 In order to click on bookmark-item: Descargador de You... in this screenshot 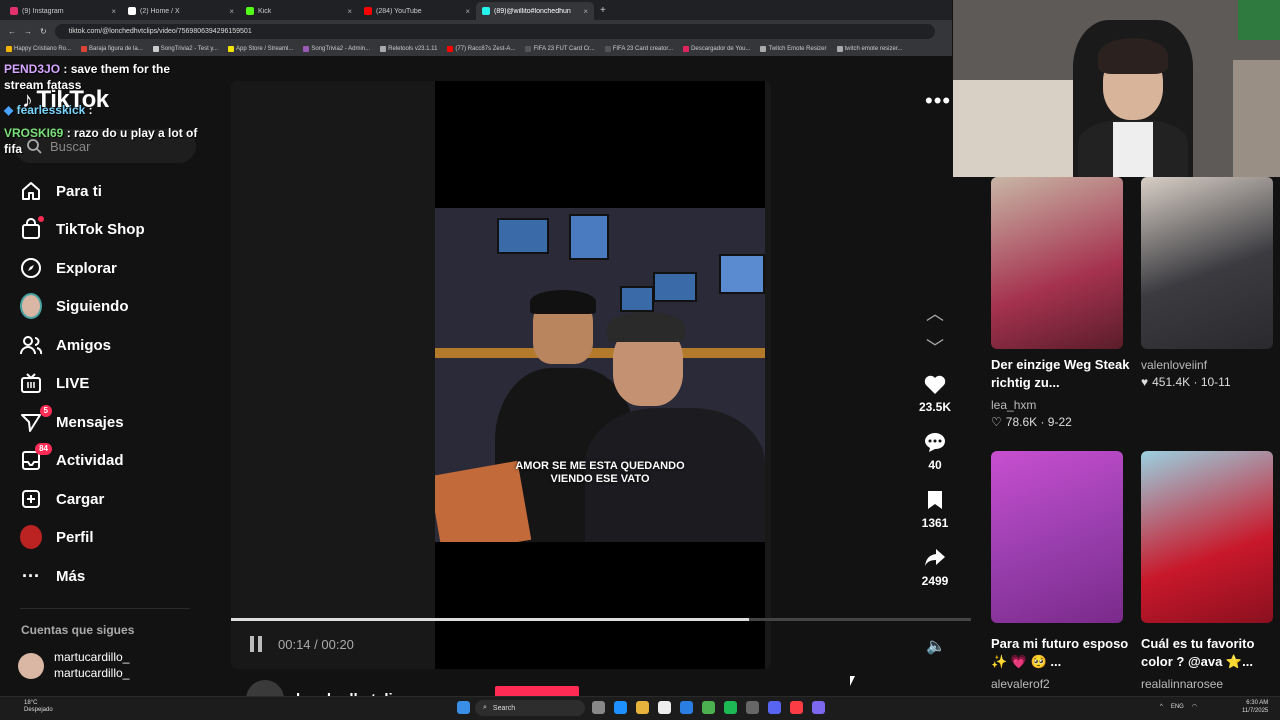, I will do `click(716, 49)`.